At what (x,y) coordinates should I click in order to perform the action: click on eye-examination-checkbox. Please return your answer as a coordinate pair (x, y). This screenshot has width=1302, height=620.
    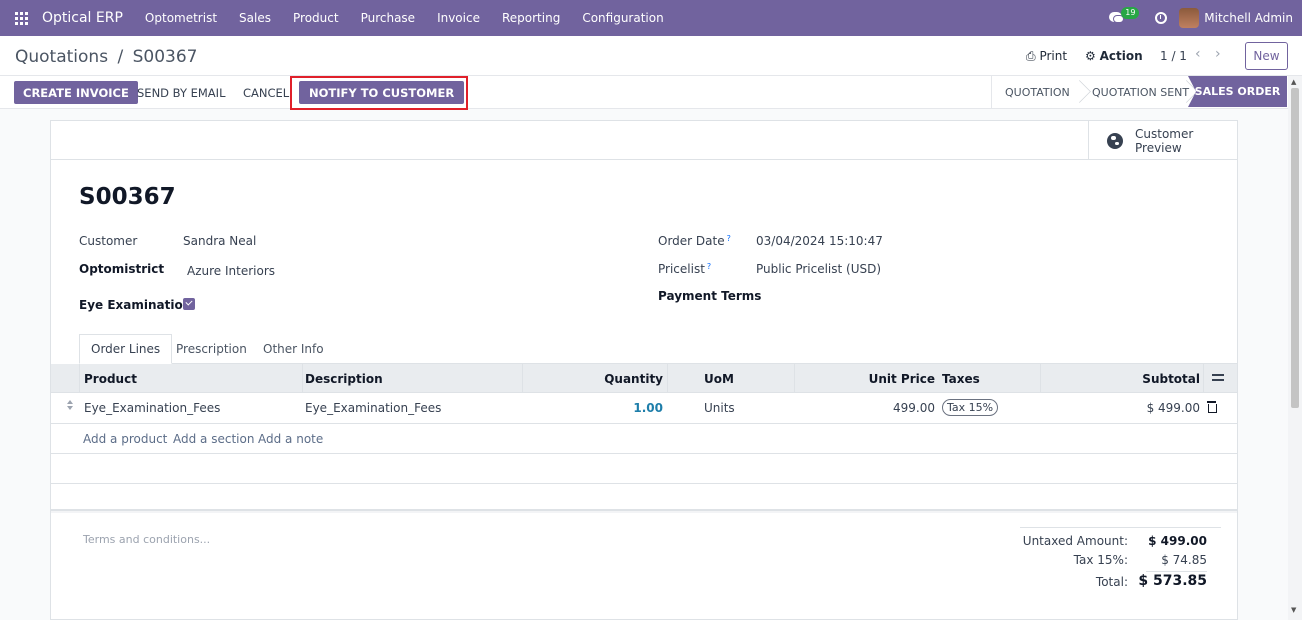
    Looking at the image, I should click on (189, 304).